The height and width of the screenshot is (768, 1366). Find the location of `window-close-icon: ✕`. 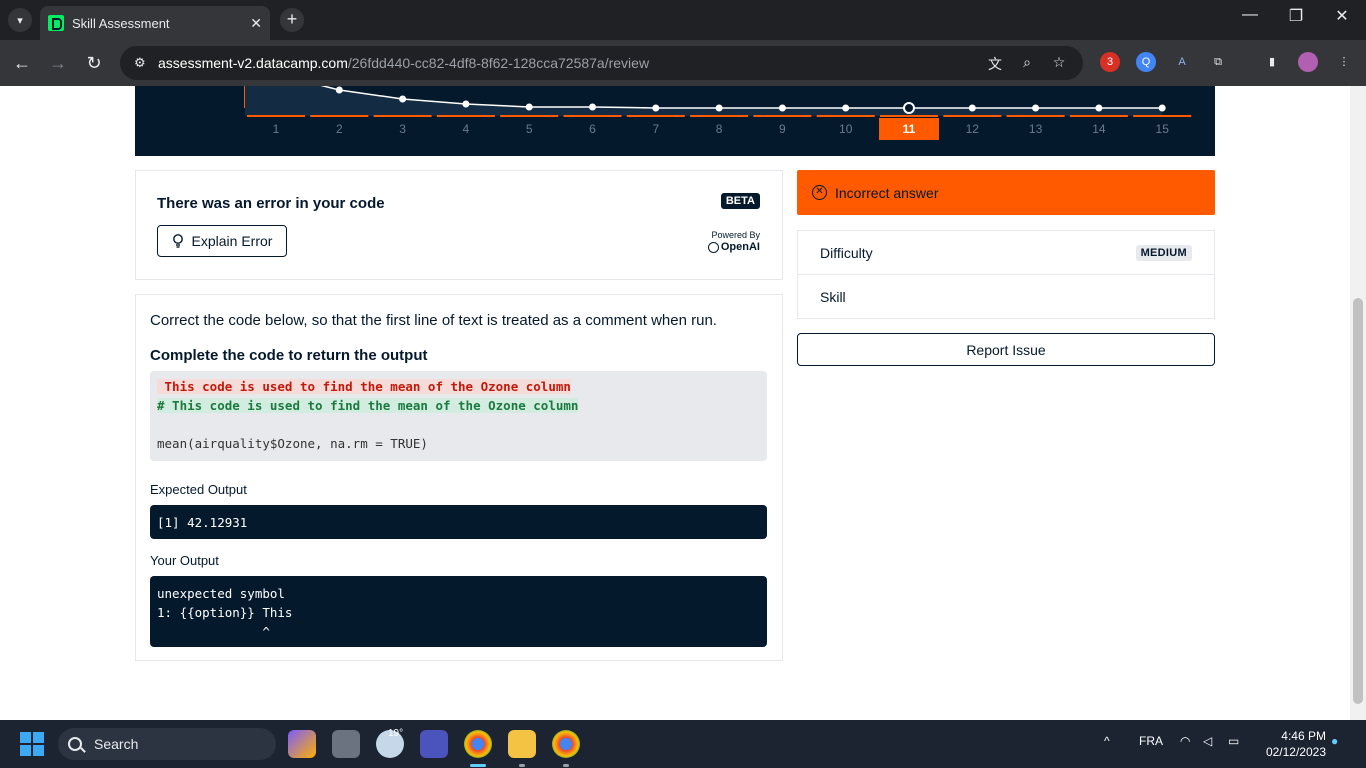

window-close-icon: ✕ is located at coordinates (1342, 16).